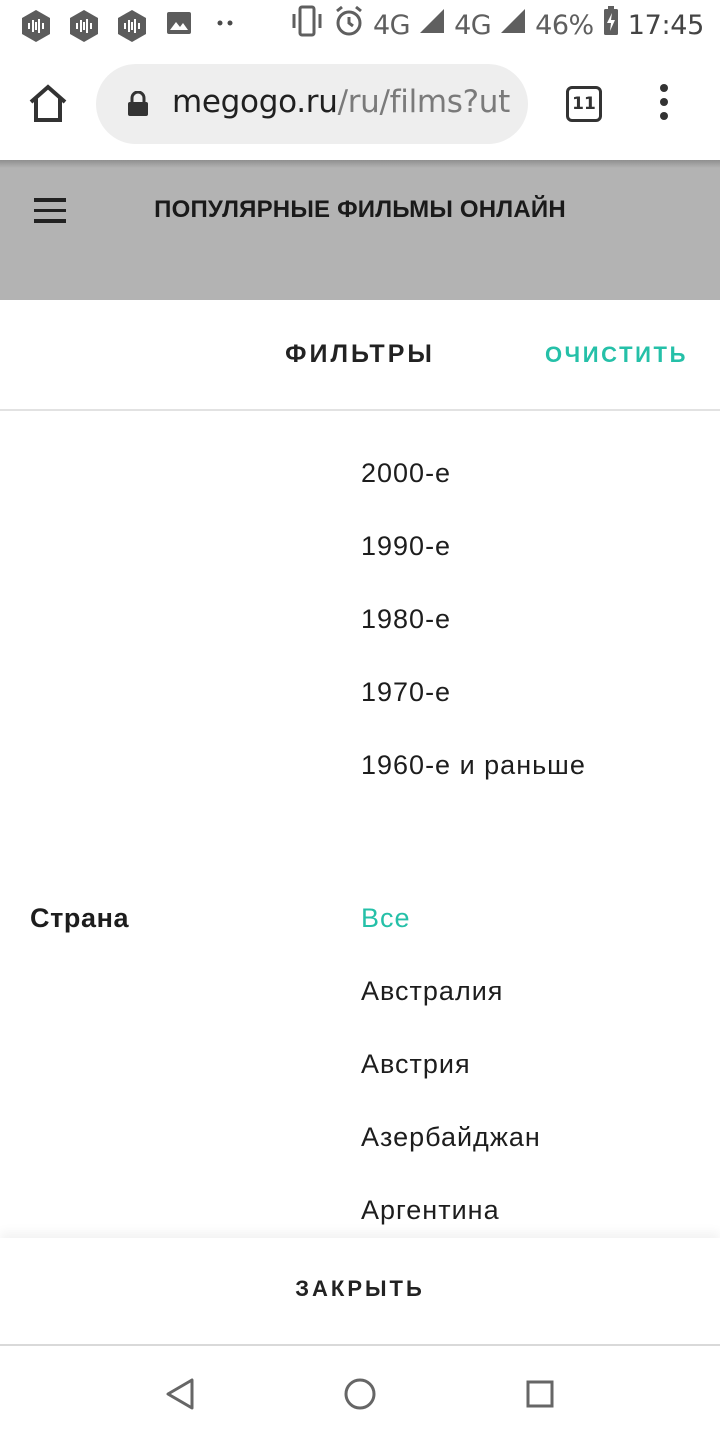  What do you see at coordinates (406, 473) in the screenshot?
I see `decade-option-2000s: 2000-е` at bounding box center [406, 473].